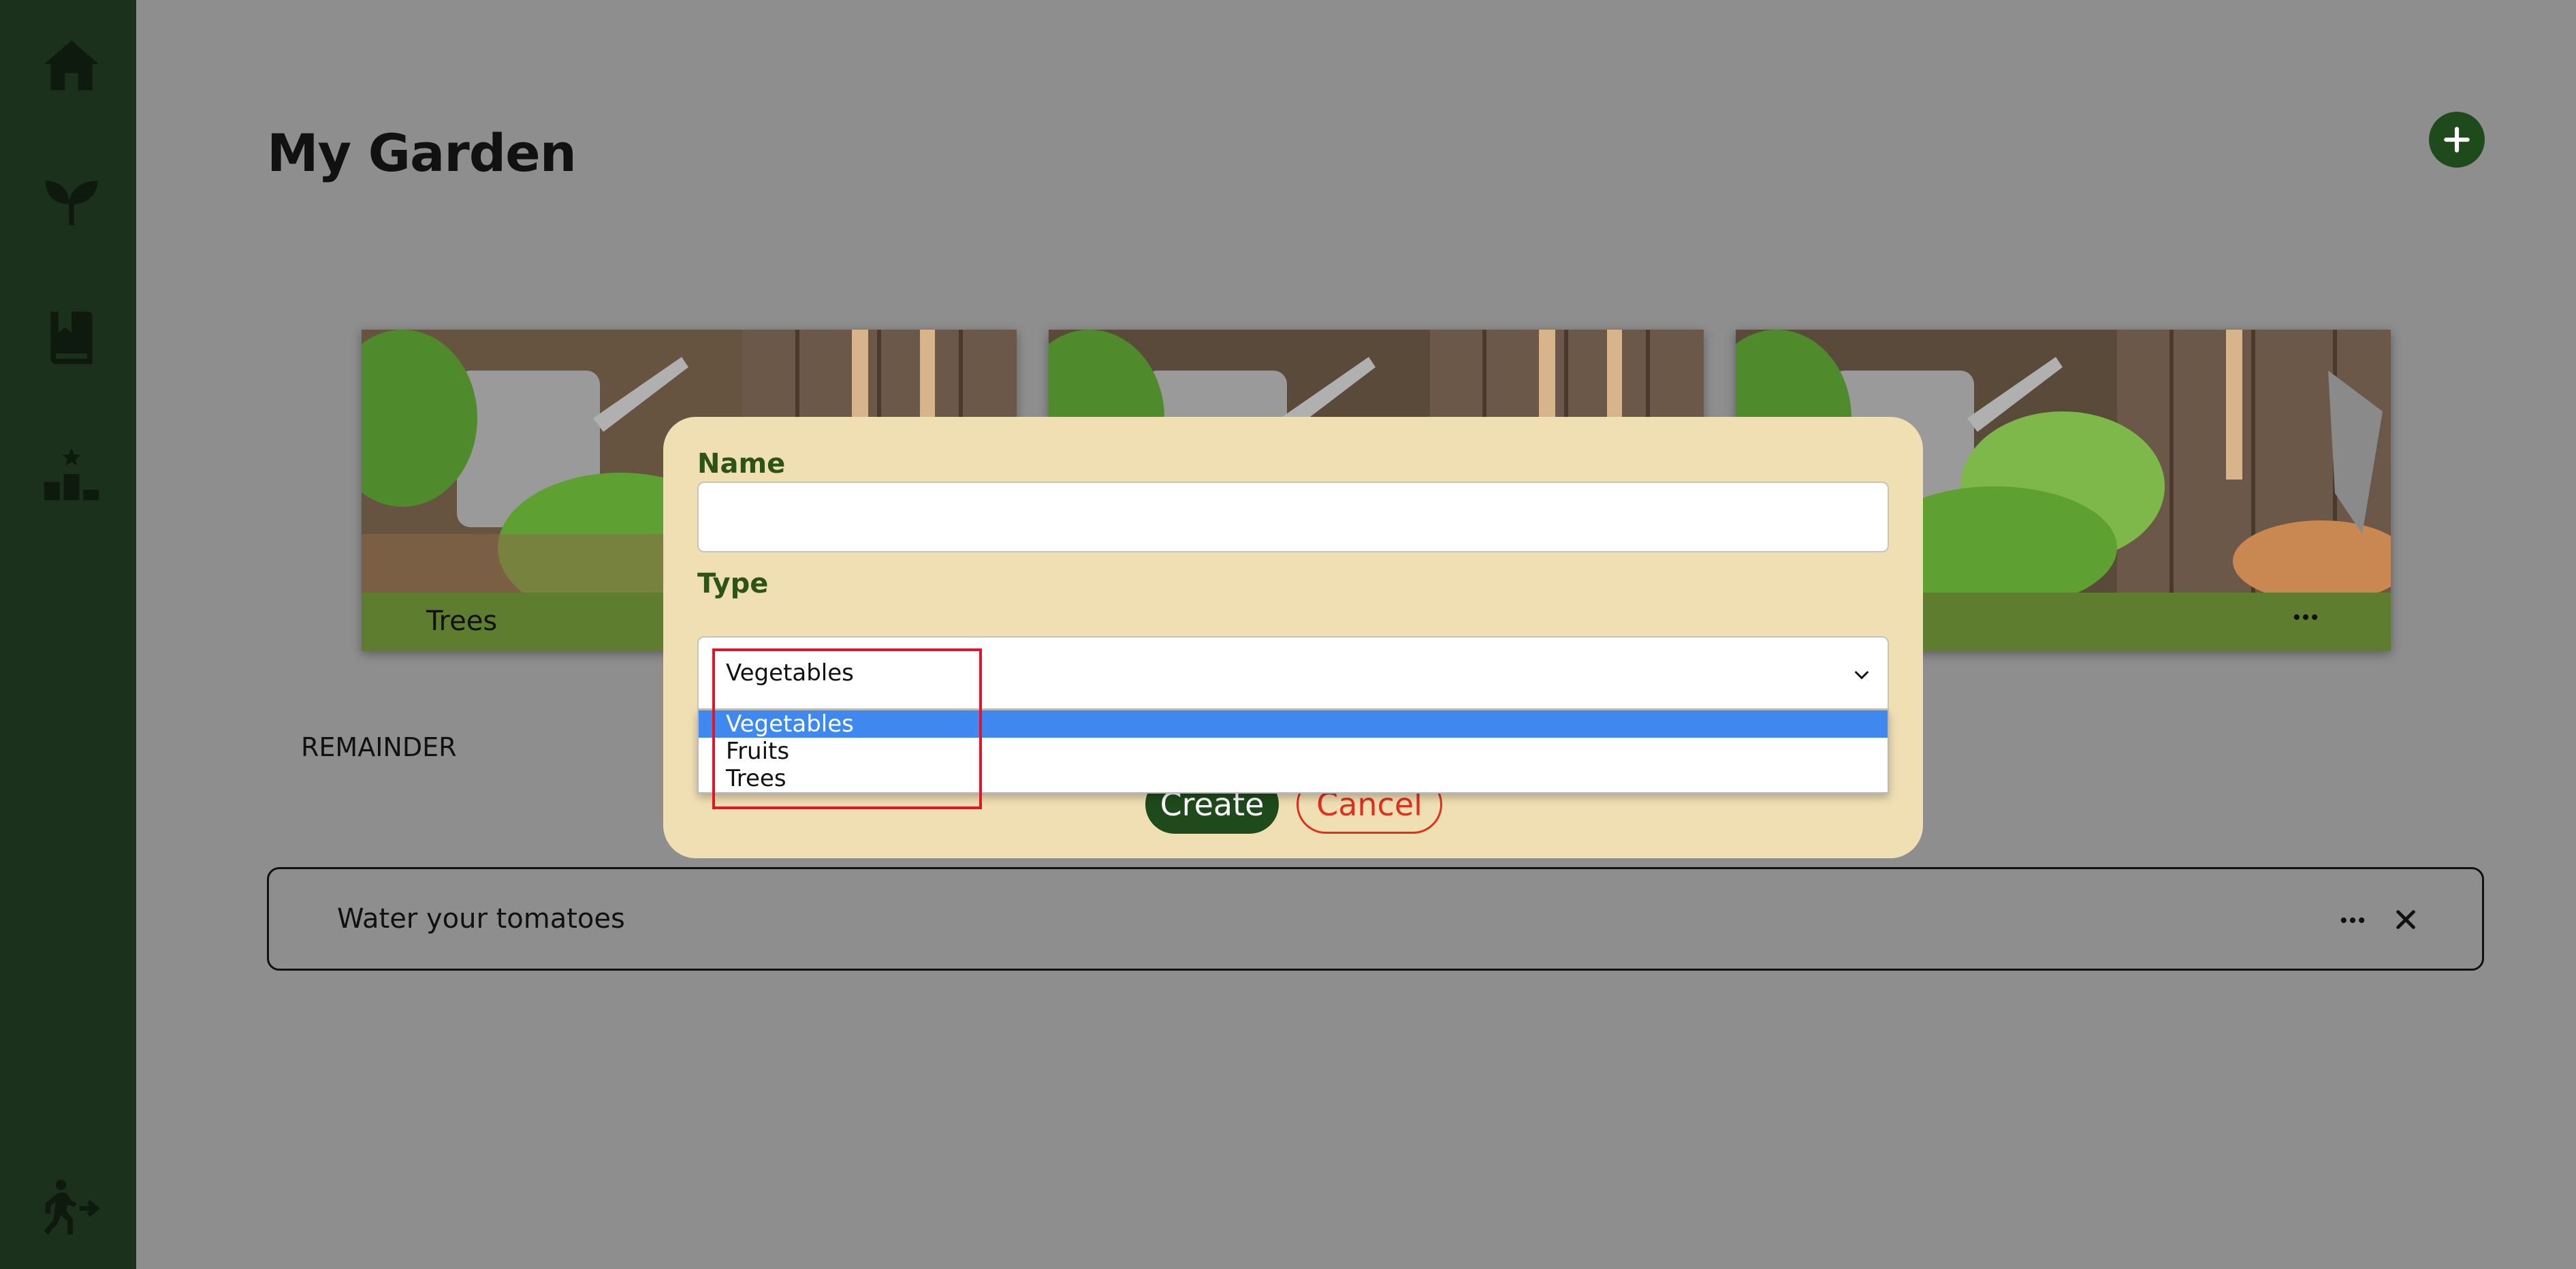 This screenshot has width=2576, height=1269. I want to click on logout-icon, so click(72, 1207).